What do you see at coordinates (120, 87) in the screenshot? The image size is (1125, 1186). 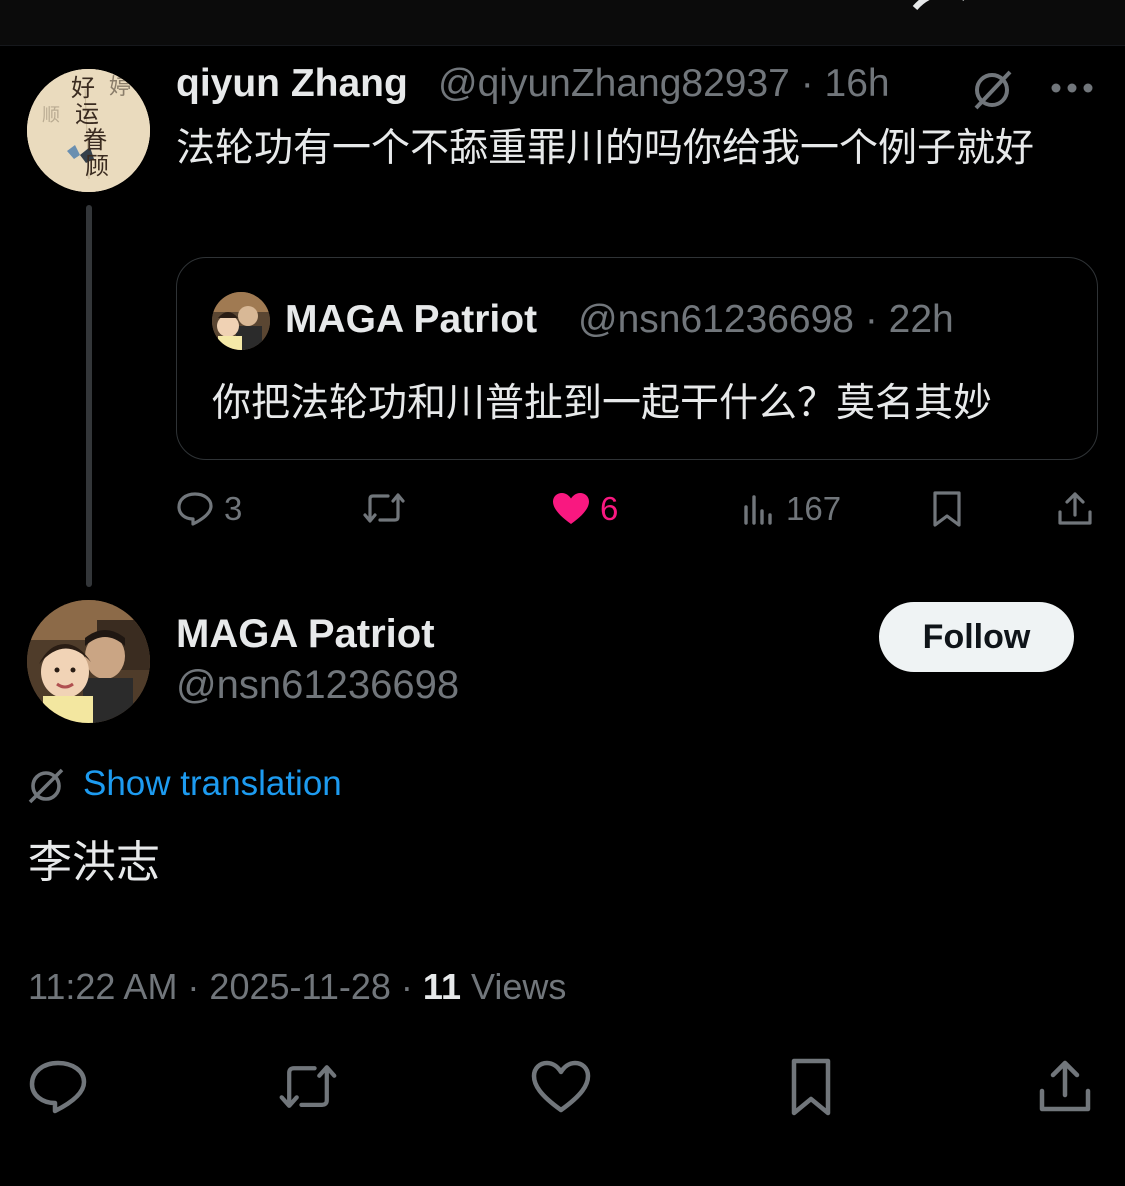 I see `svg-text: 婷` at bounding box center [120, 87].